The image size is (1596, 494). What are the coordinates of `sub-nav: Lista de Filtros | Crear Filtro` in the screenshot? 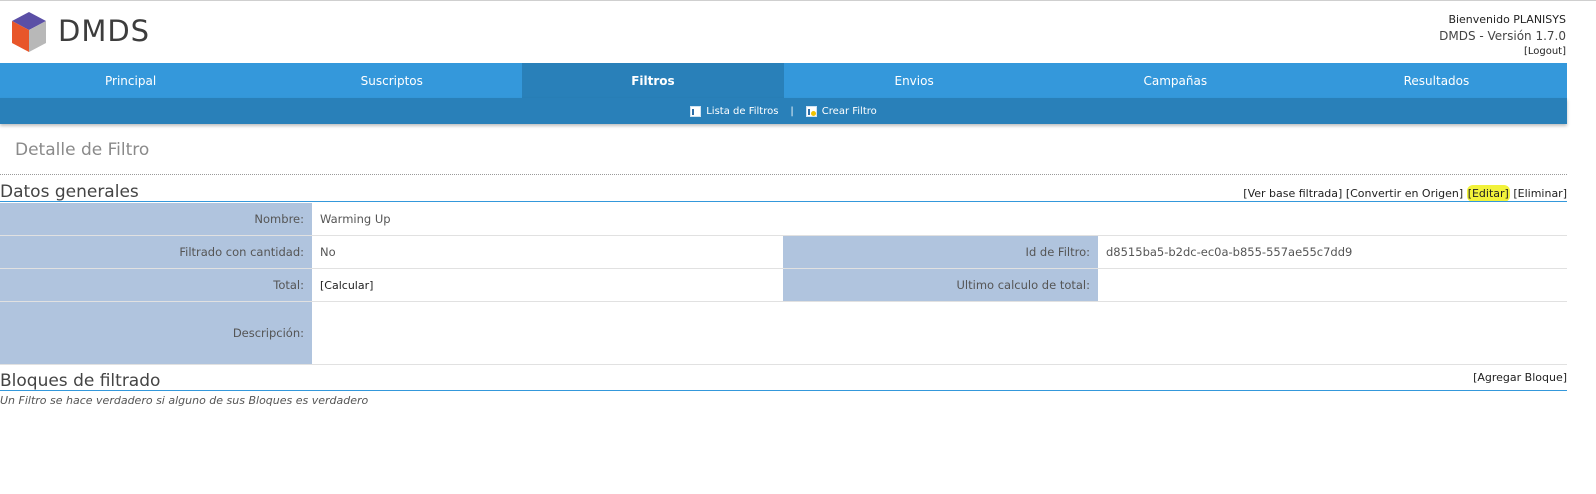 It's located at (783, 111).